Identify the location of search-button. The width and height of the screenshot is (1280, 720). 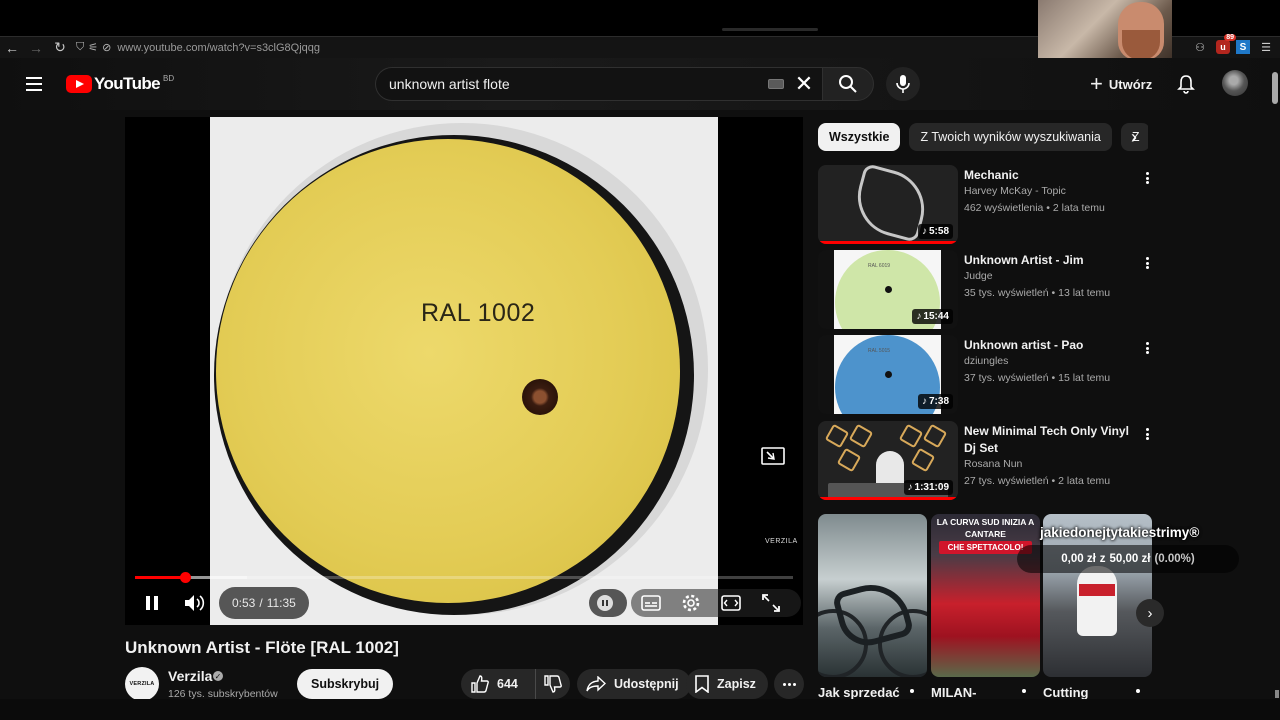
(848, 84).